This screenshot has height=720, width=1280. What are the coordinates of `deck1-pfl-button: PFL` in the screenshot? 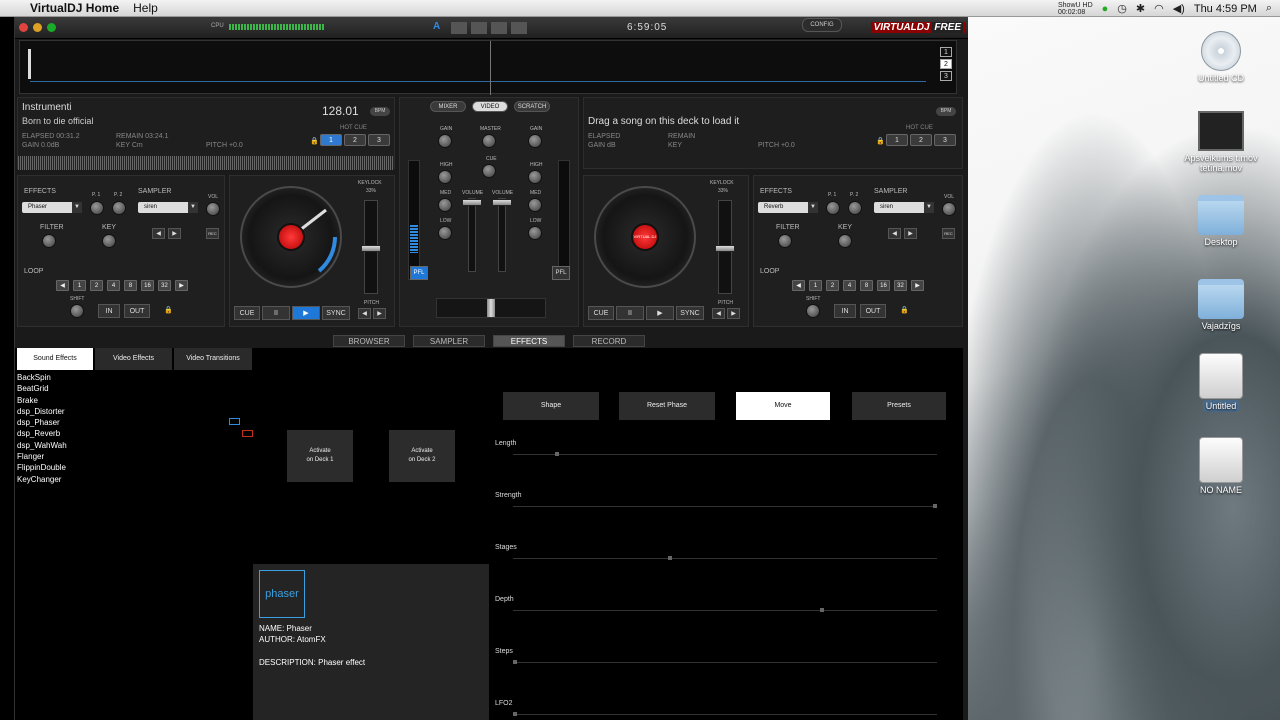 It's located at (419, 273).